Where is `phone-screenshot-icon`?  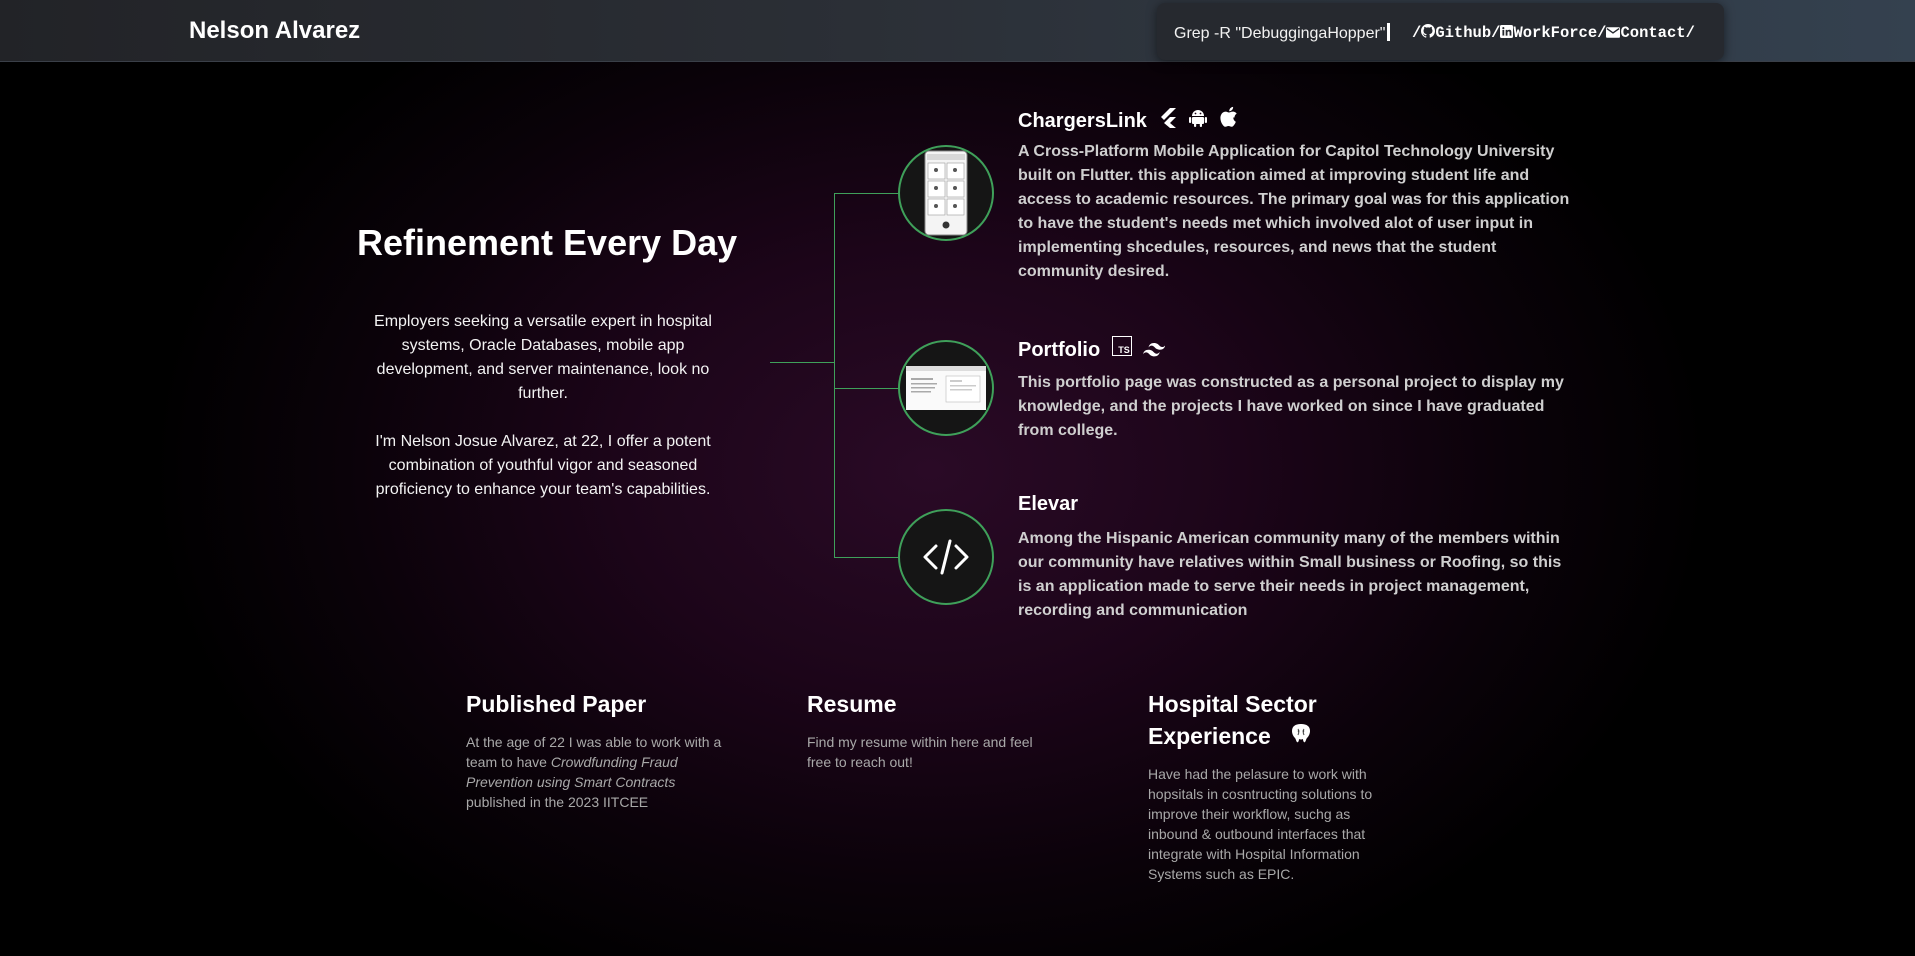 phone-screenshot-icon is located at coordinates (946, 193).